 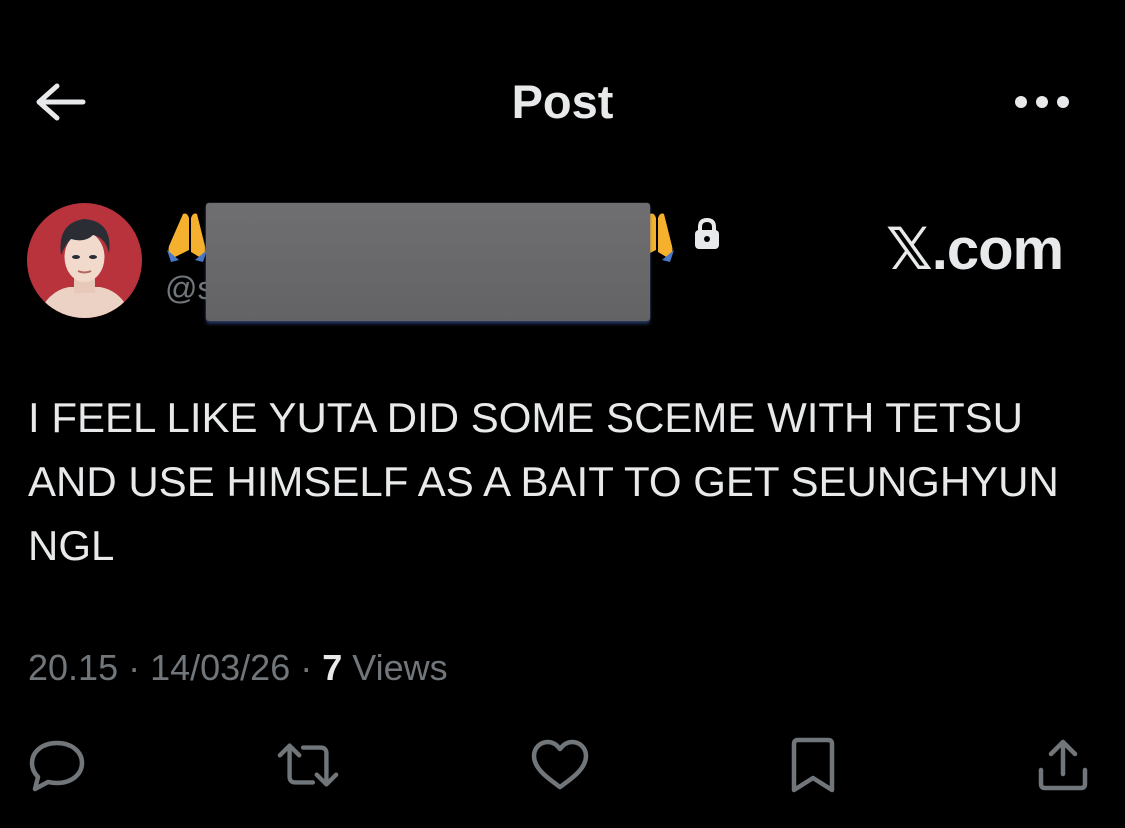 I want to click on like-button, so click(x=560, y=765).